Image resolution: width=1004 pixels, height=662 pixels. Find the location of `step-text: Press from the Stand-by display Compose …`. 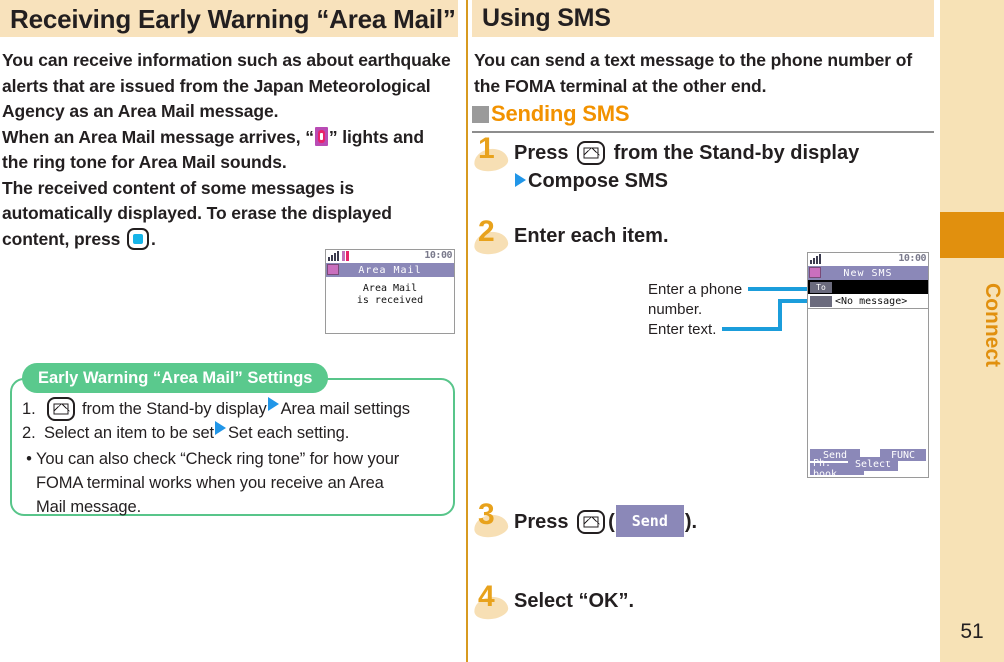

step-text: Press from the Stand-by display Compose … is located at coordinates (686, 167).